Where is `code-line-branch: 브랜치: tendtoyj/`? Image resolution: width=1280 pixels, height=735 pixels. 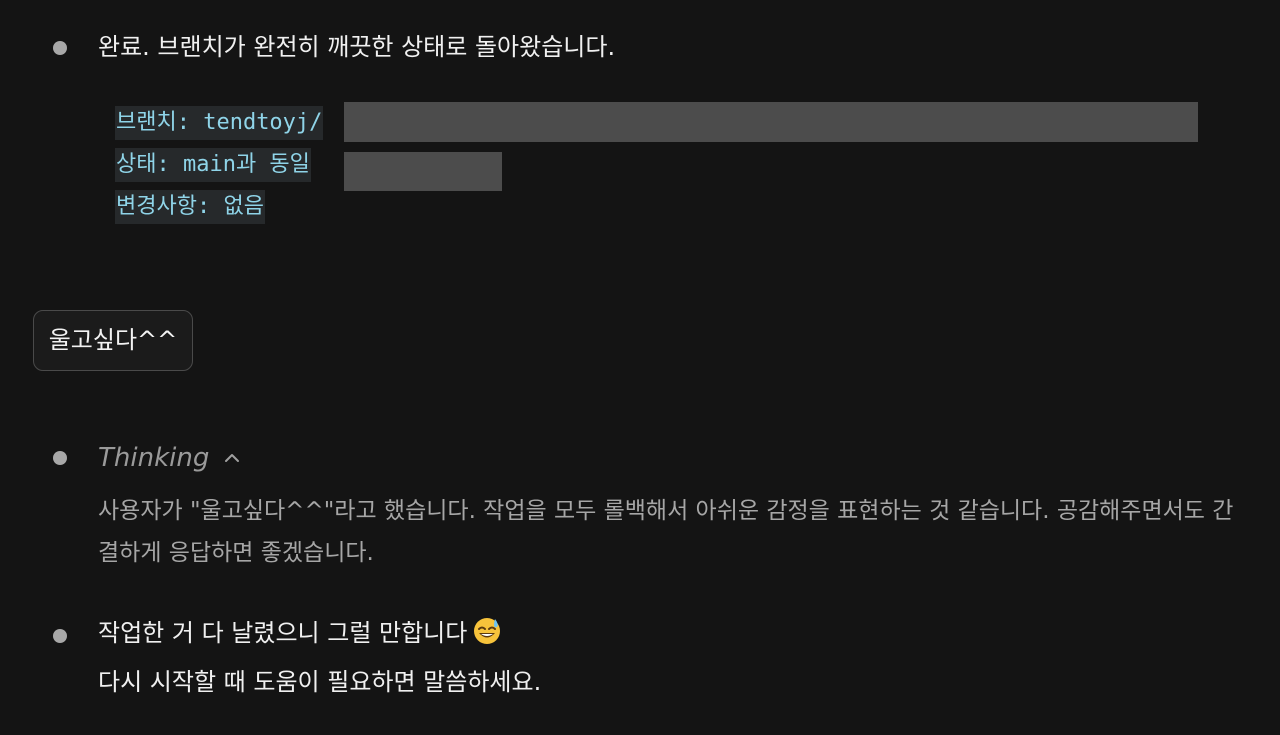
code-line-branch: 브랜치: tendtoyj/ is located at coordinates (219, 123).